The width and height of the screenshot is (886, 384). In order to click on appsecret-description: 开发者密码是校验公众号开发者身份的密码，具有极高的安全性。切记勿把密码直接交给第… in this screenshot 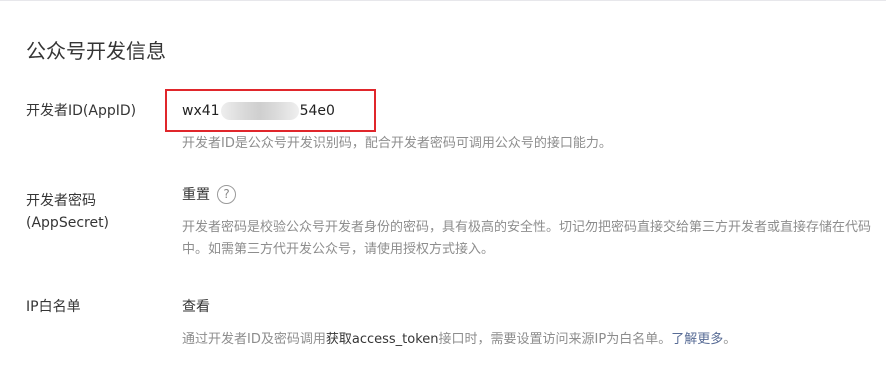, I will do `click(527, 238)`.